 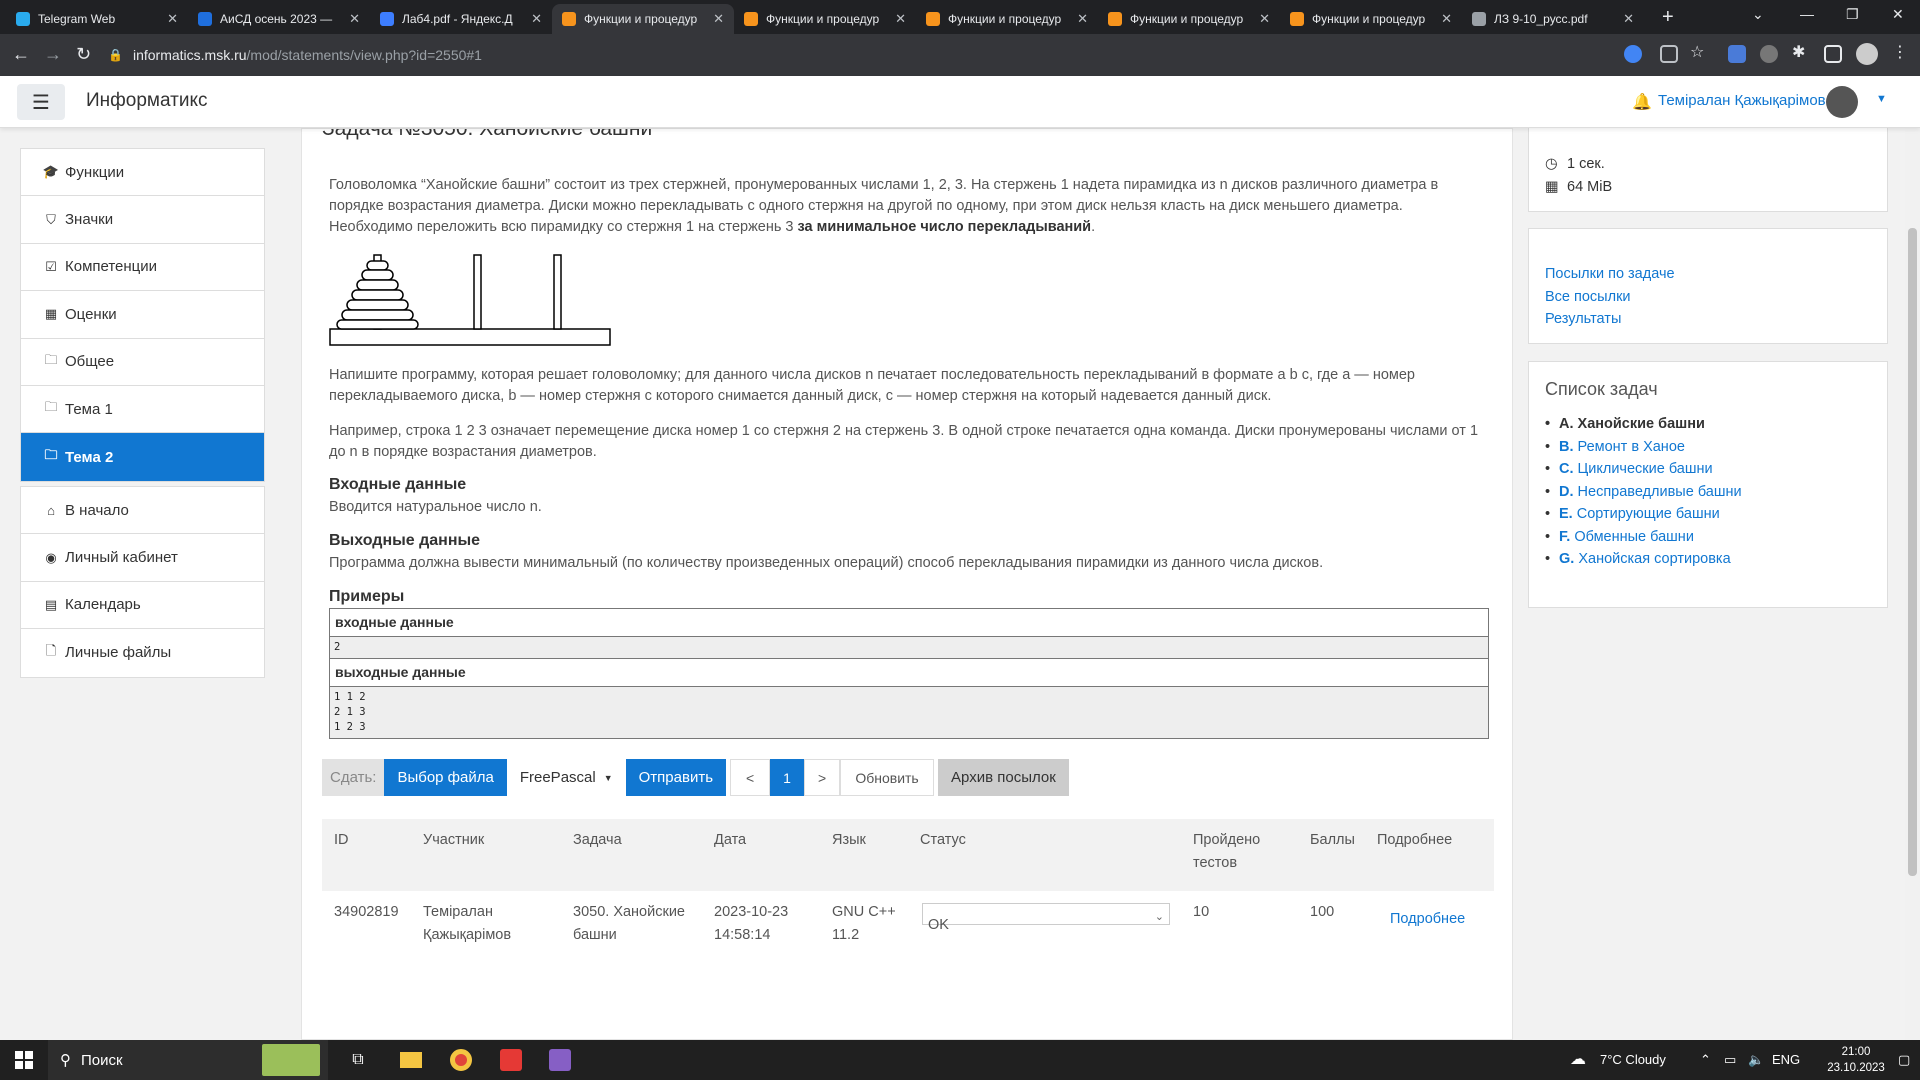 What do you see at coordinates (1708, 319) in the screenshot?
I see `link-results: Результаты` at bounding box center [1708, 319].